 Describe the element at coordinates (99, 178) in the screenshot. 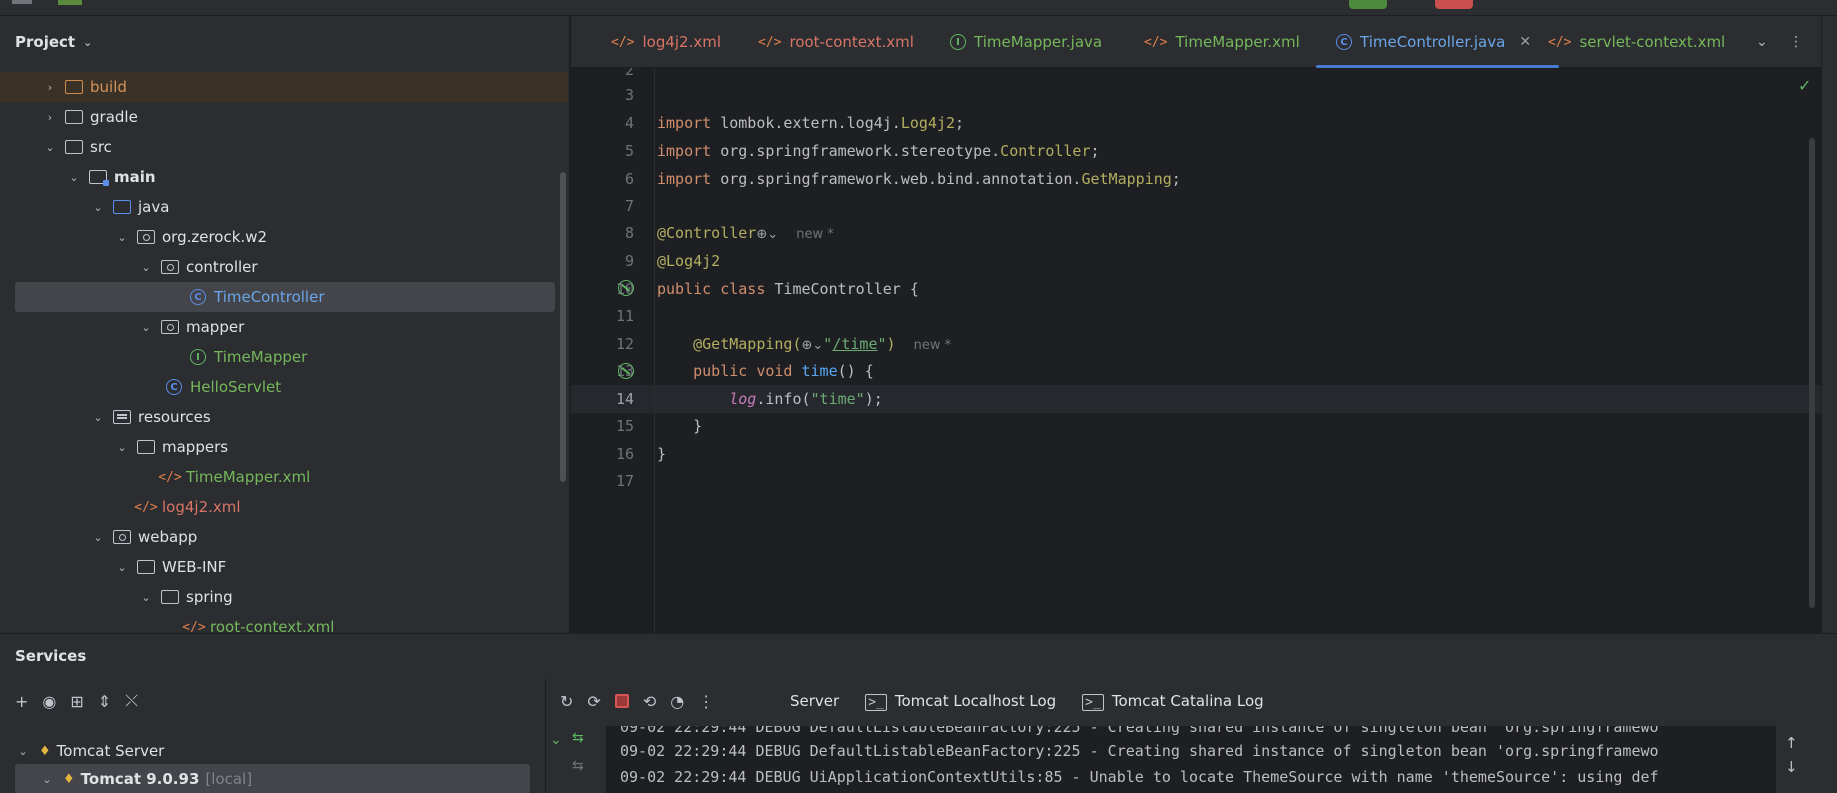

I see `source-root-folder-icon` at that location.